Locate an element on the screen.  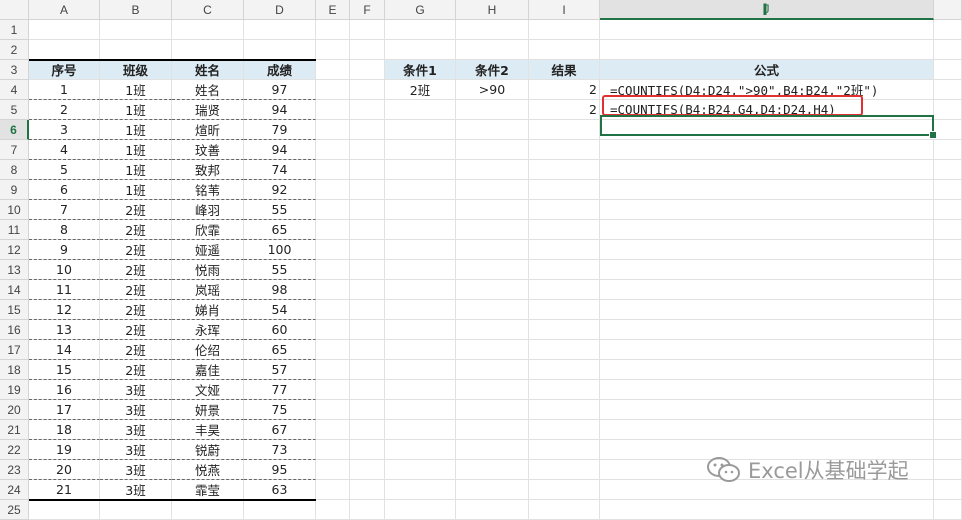
row-header-15: 15 is located at coordinates (14, 310).